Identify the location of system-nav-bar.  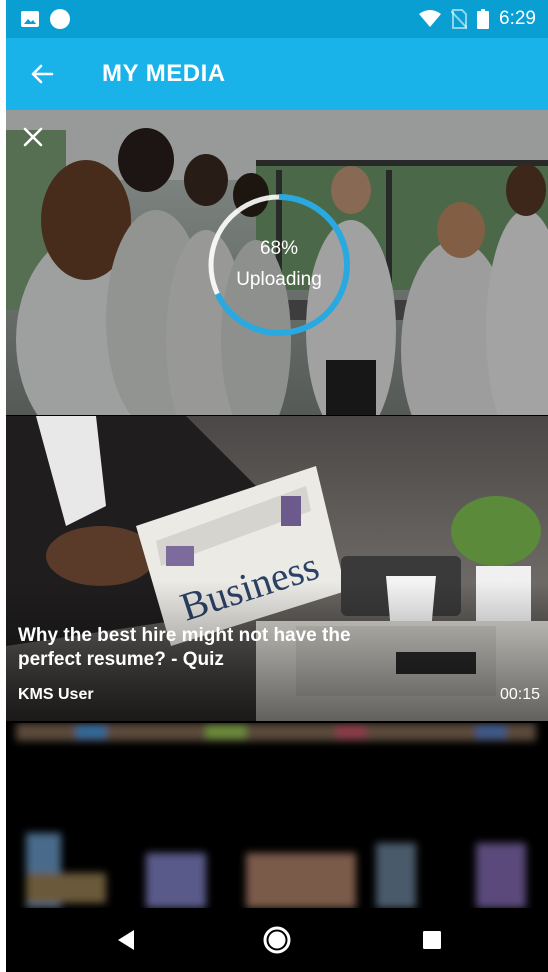
(277, 940).